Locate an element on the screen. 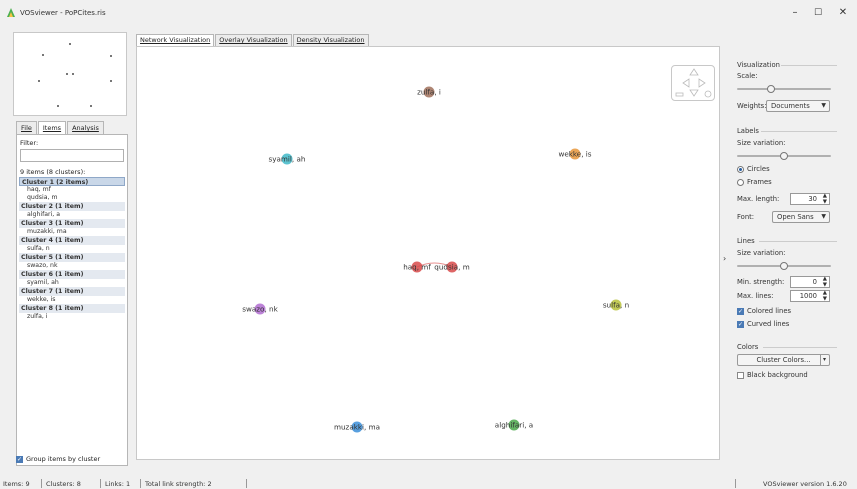  curved-lines-checkbox: ✓ Curved lines is located at coordinates (763, 324).